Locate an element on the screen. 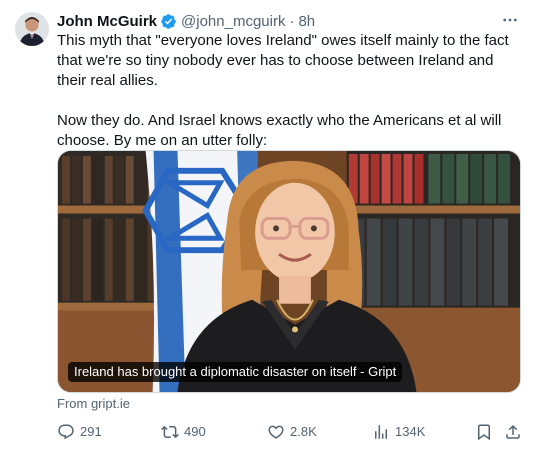 This screenshot has width=534, height=450. more-horizontal-icon is located at coordinates (510, 20).